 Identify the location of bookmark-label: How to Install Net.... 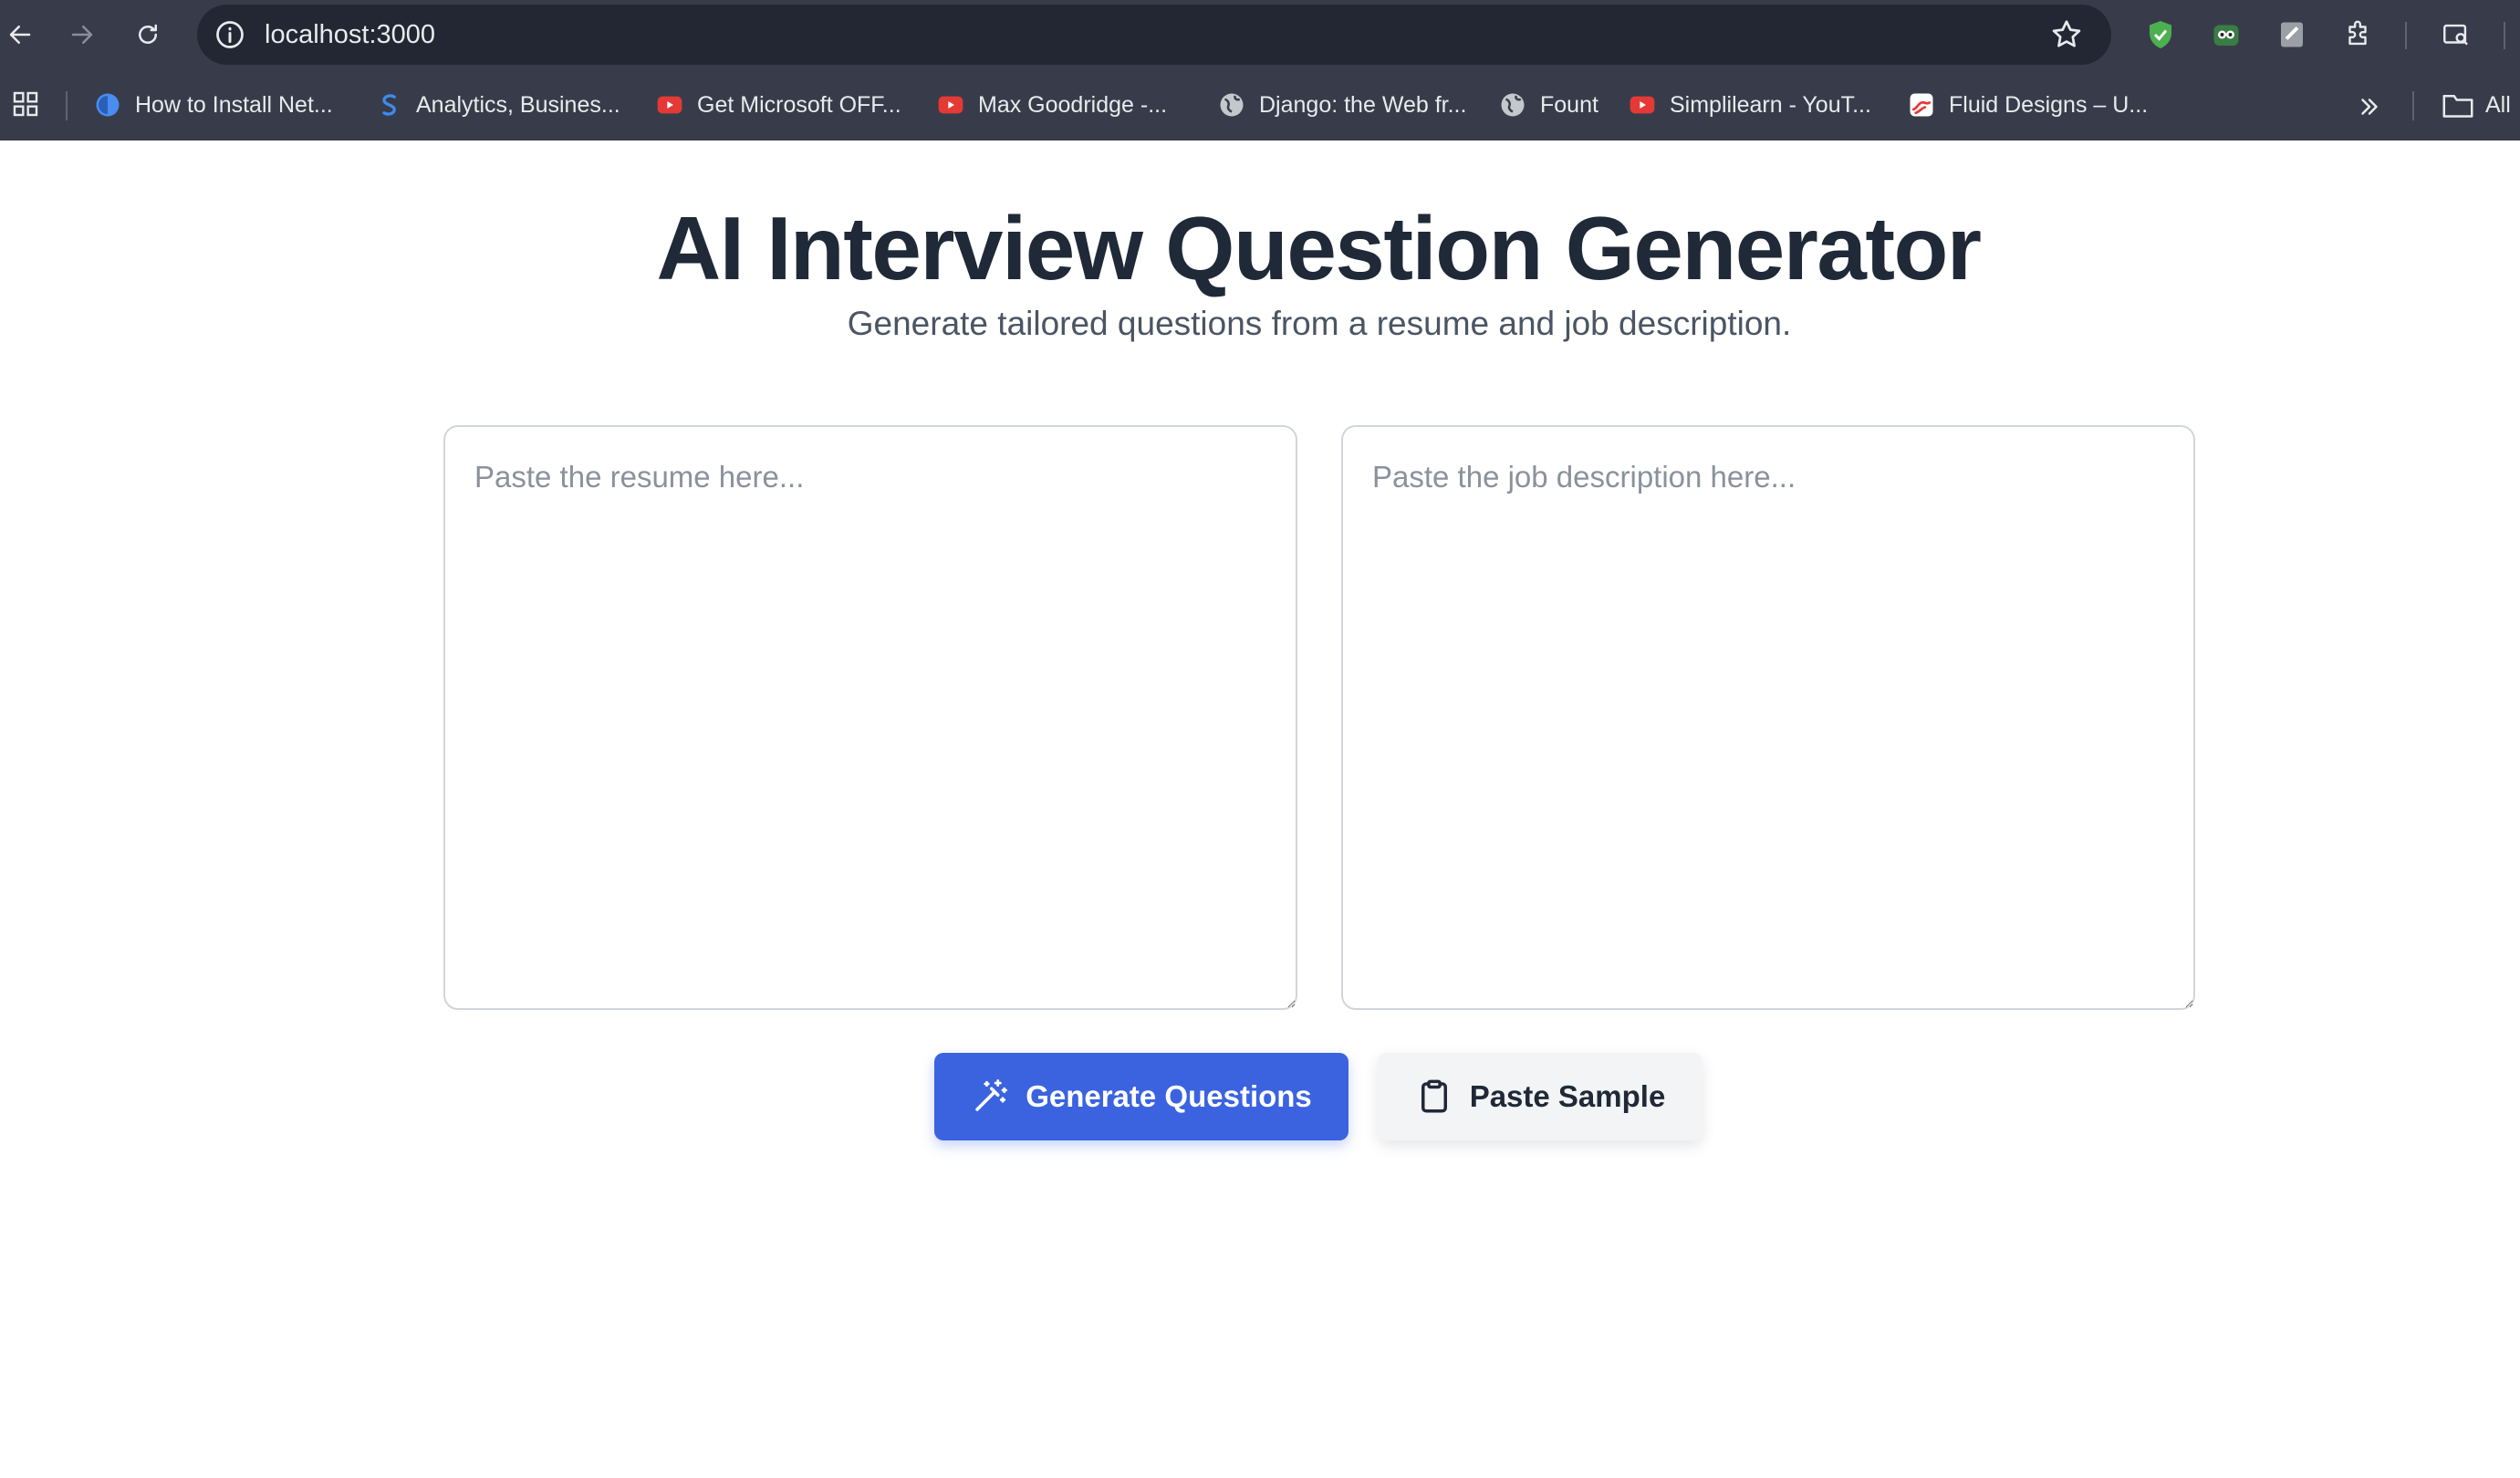
(234, 104).